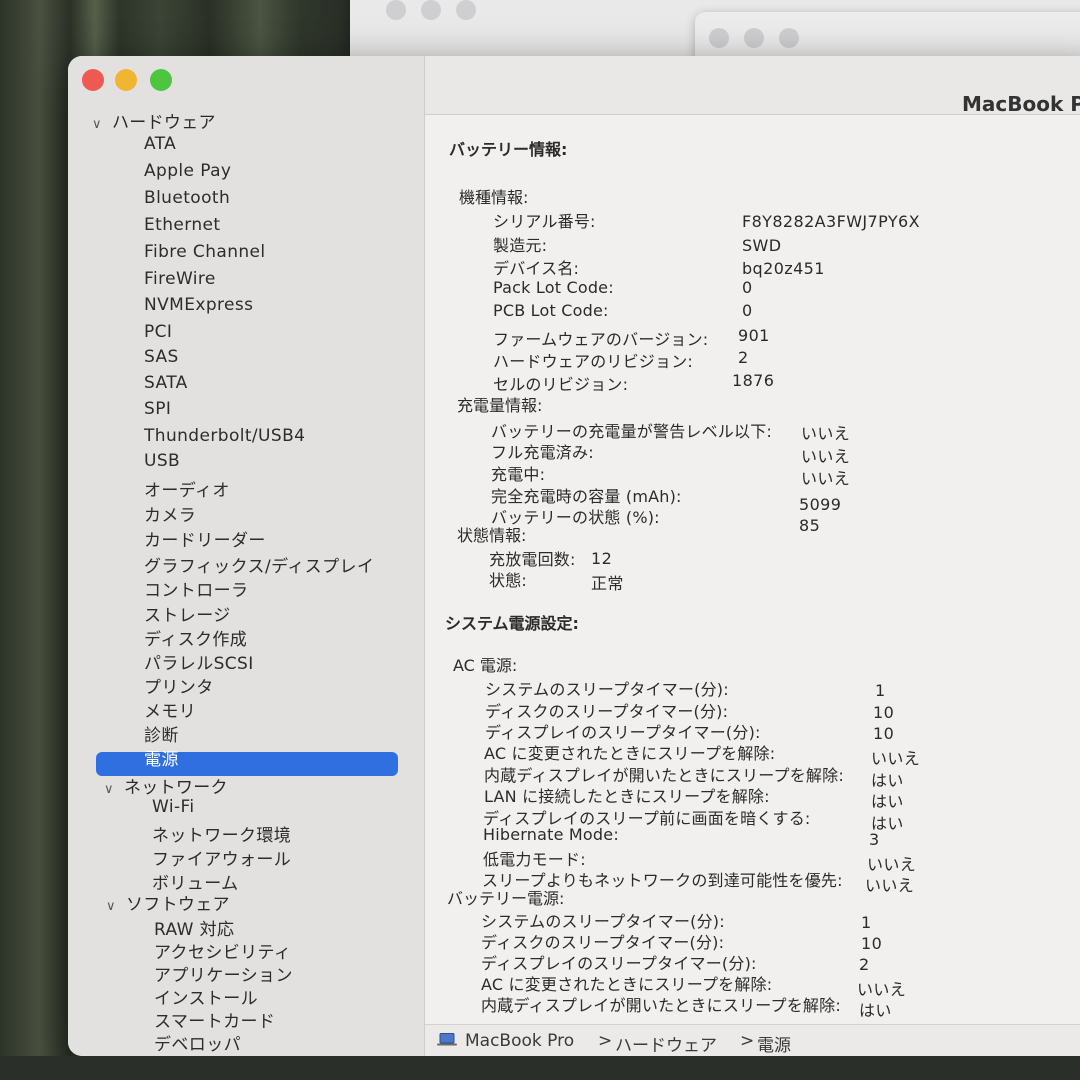 This screenshot has width=1080, height=1080. I want to click on sidebar-item: SAS, so click(161, 357).